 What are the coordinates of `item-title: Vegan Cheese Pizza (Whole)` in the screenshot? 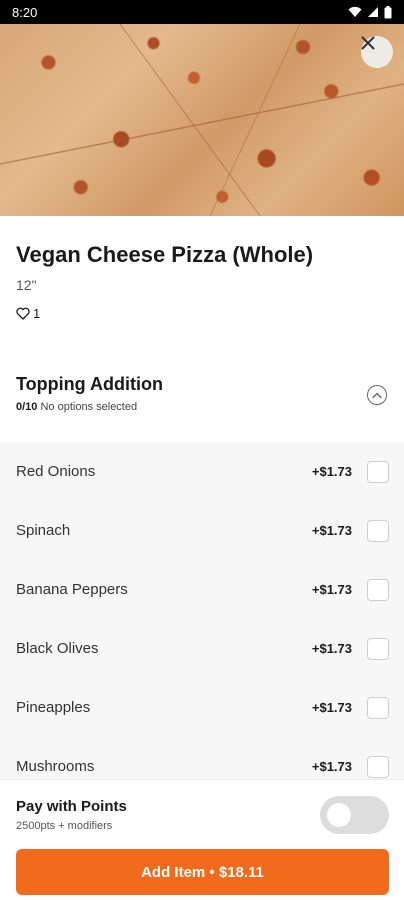 It's located at (165, 254).